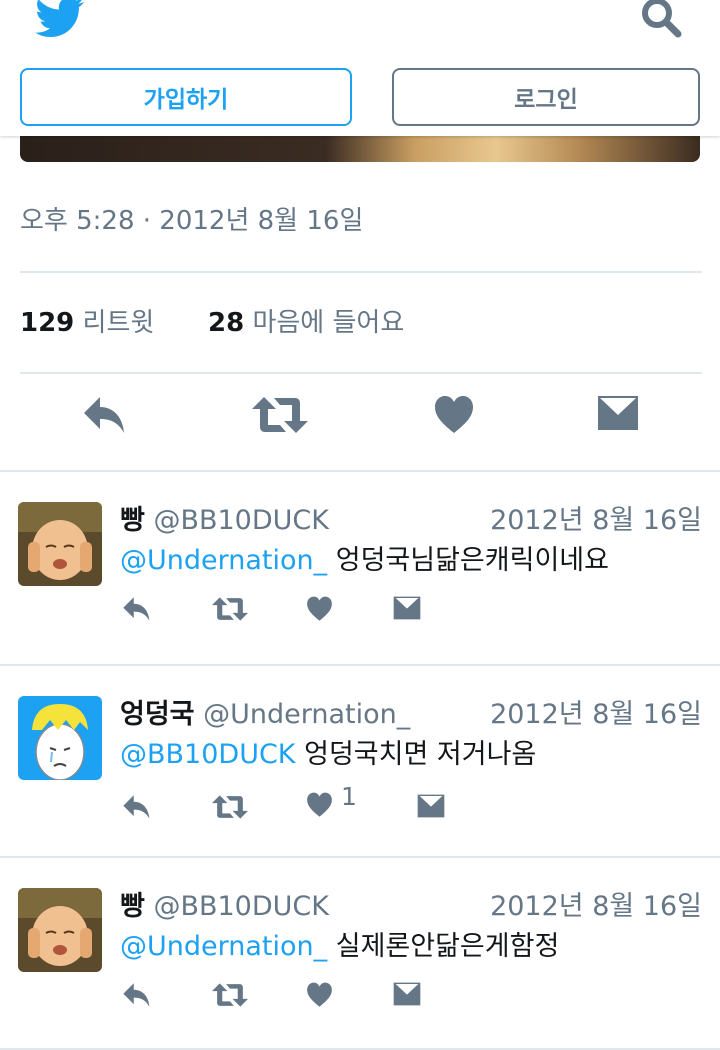  I want to click on like-stat: 28 마음에 들어요, so click(306, 320).